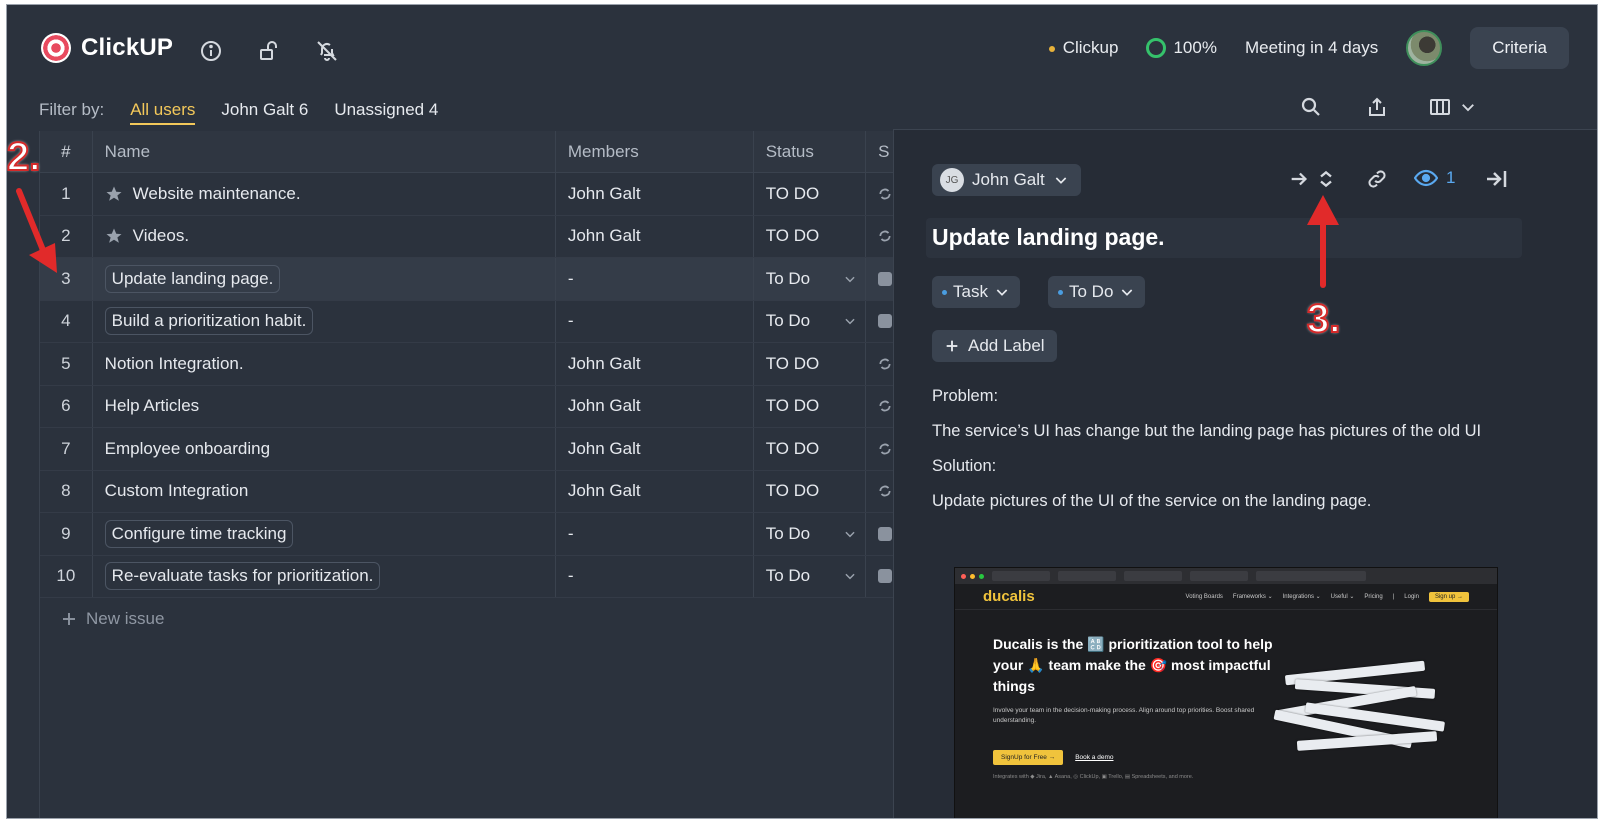  Describe the element at coordinates (323, 406) in the screenshot. I see `name-cell: Help Articles` at that location.